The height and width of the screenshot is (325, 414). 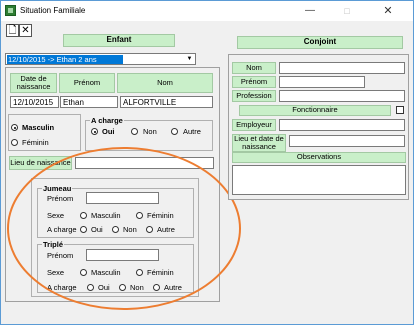 What do you see at coordinates (119, 40) in the screenshot?
I see `enfant-header-button: Enfant` at bounding box center [119, 40].